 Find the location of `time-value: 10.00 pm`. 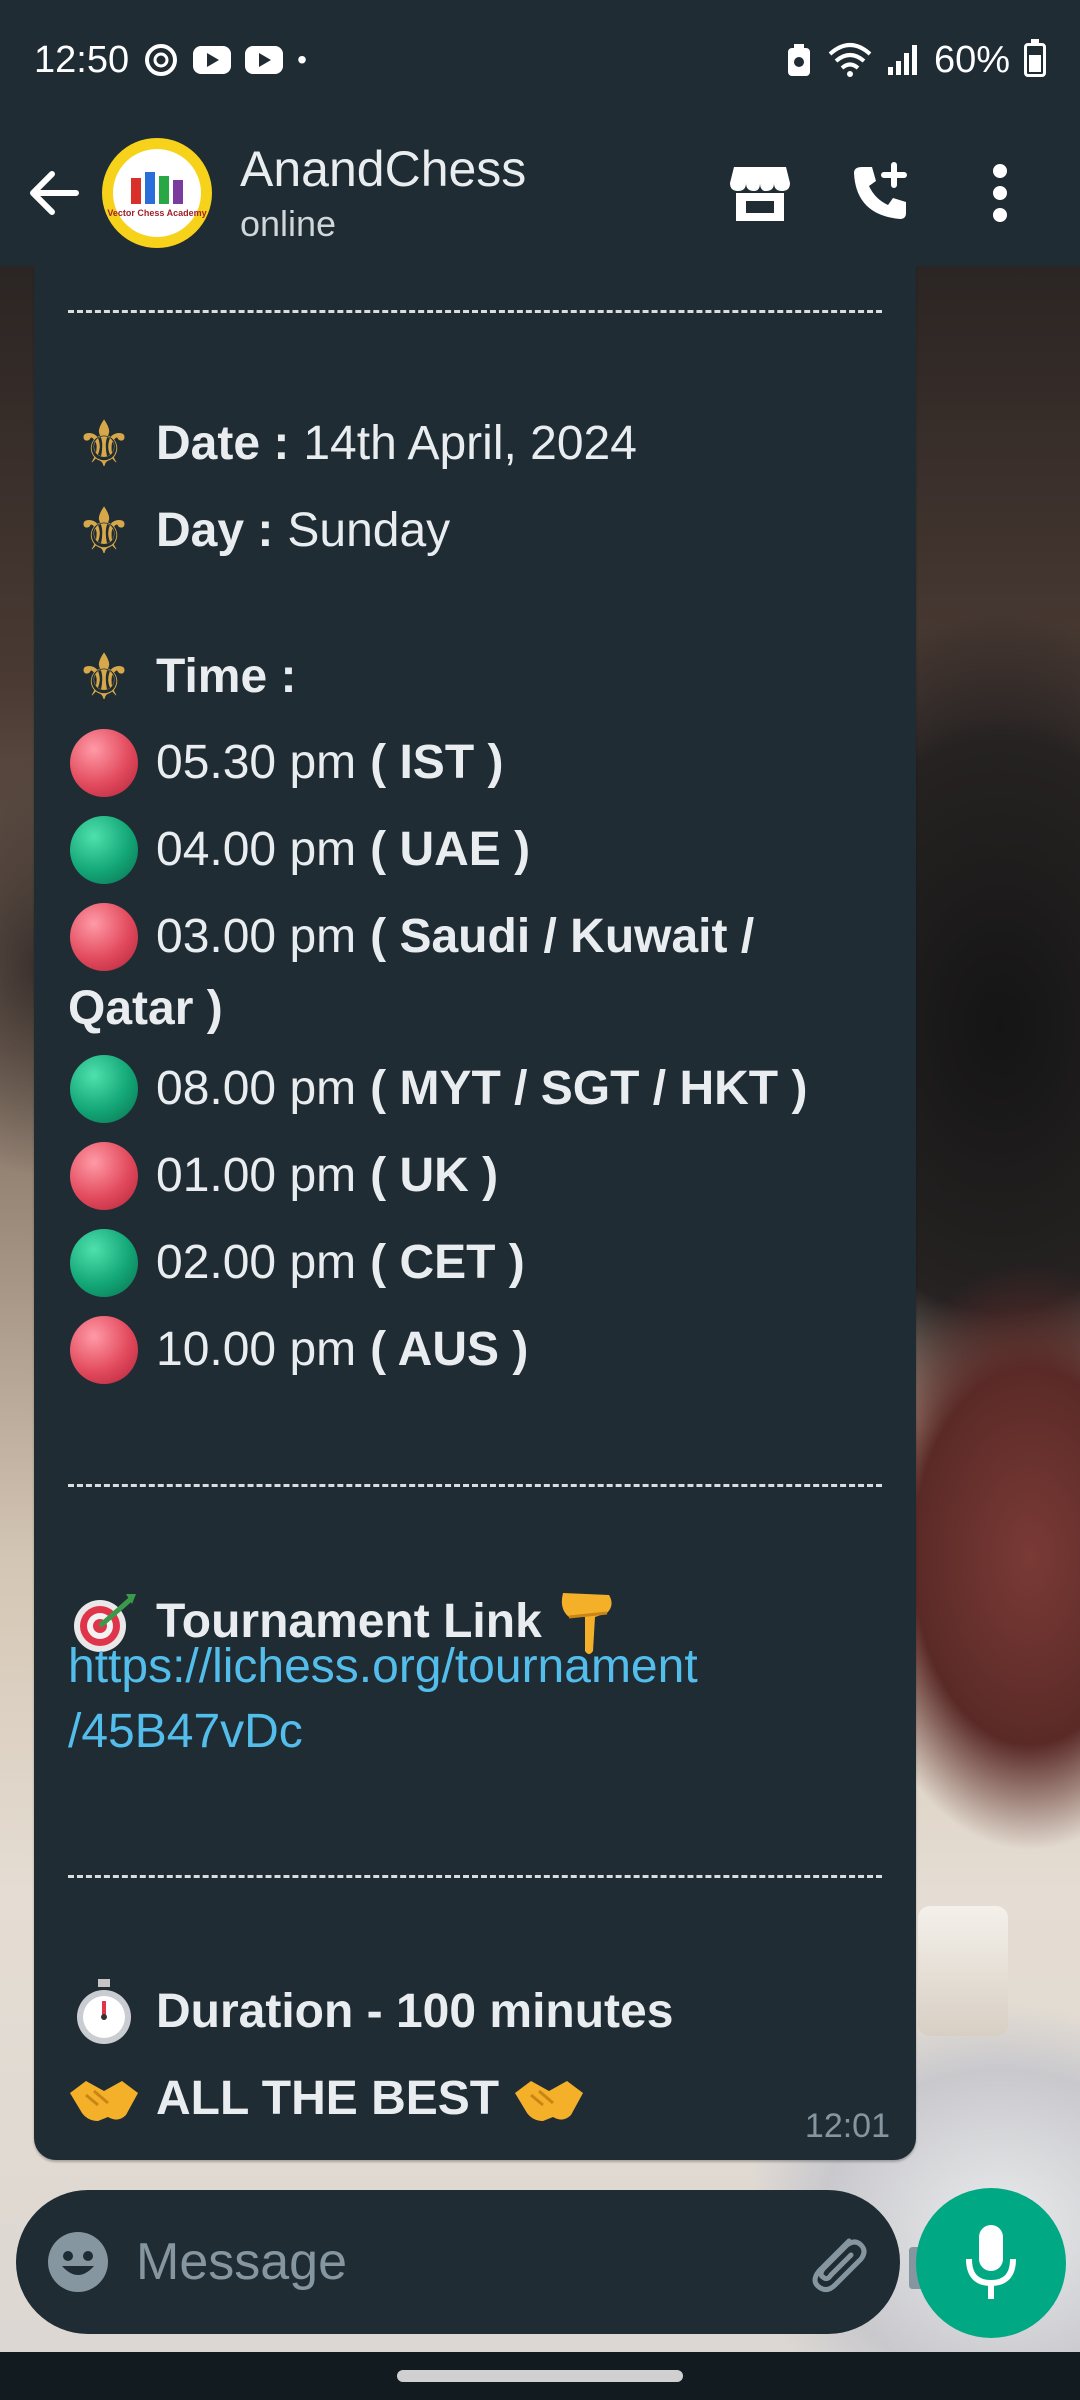

time-value: 10.00 pm is located at coordinates (256, 1349).